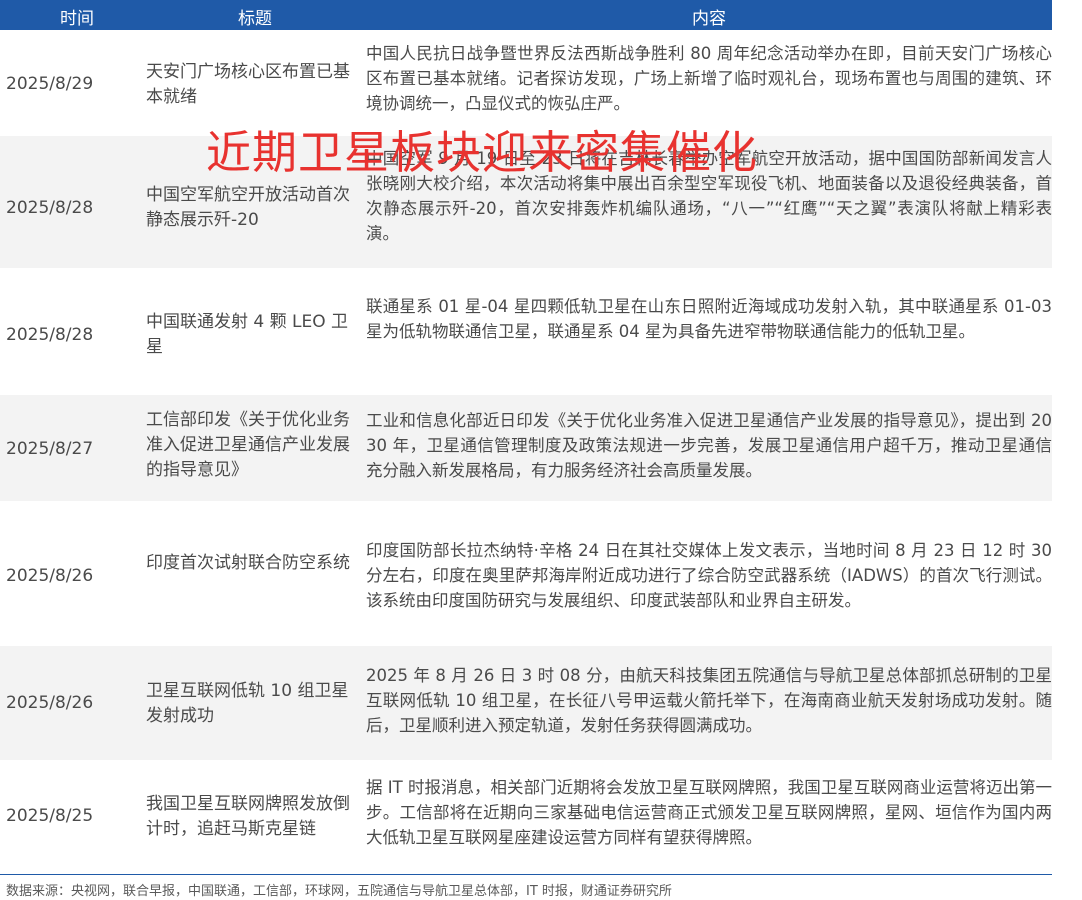 The height and width of the screenshot is (900, 1082). What do you see at coordinates (248, 445) in the screenshot?
I see `row-title: 工信部印发《关于优化业务准入促进卫星通信产业发展的指导意见》` at bounding box center [248, 445].